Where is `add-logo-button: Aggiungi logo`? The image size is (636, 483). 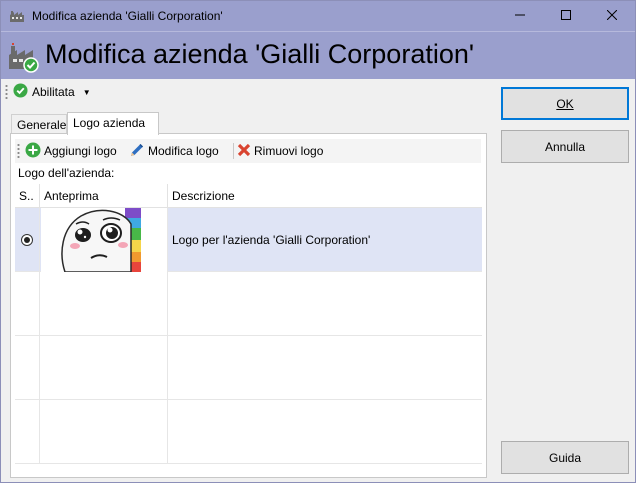
add-logo-button: Aggiungi logo is located at coordinates (71, 151).